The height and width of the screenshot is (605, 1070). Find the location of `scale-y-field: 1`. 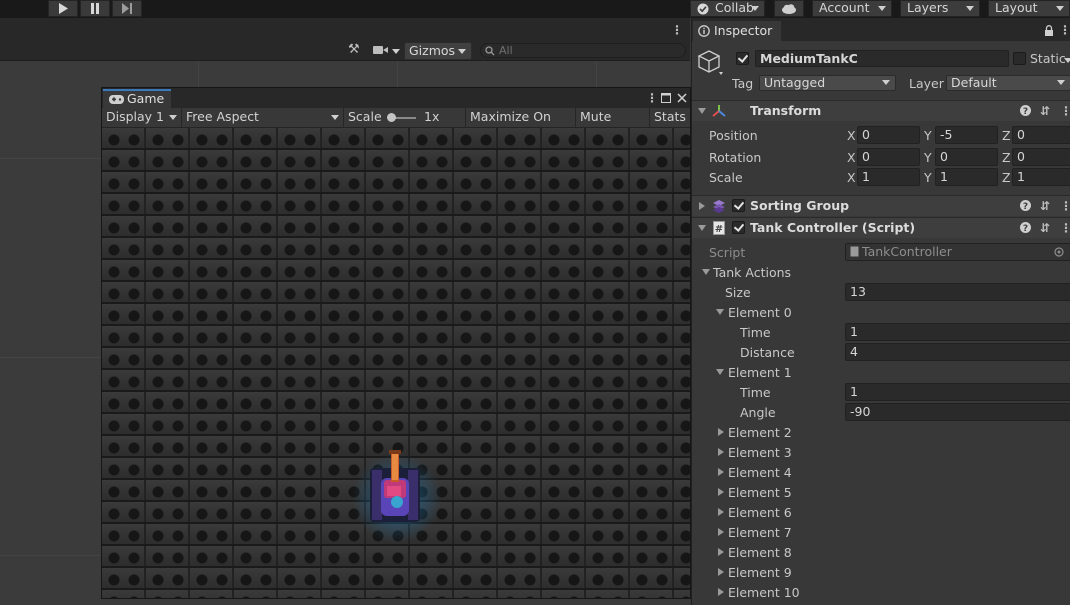

scale-y-field: 1 is located at coordinates (966, 177).